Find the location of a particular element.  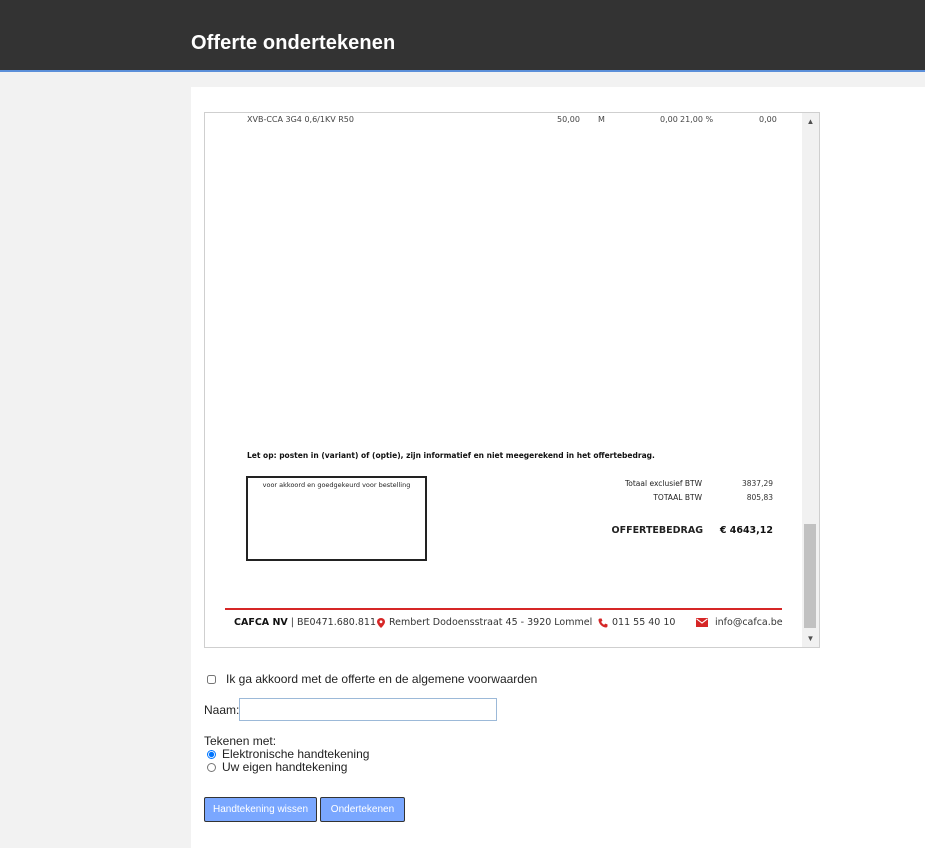

option-own-signature: Uw eigen handtekening is located at coordinates (277, 767).